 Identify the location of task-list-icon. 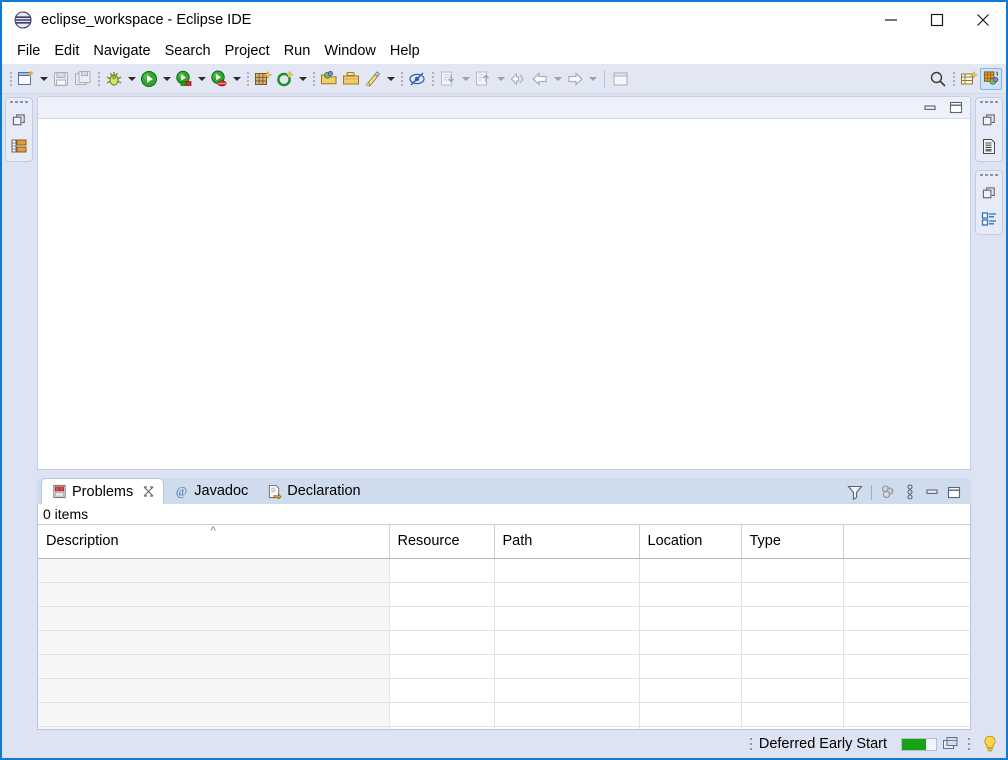
(989, 219).